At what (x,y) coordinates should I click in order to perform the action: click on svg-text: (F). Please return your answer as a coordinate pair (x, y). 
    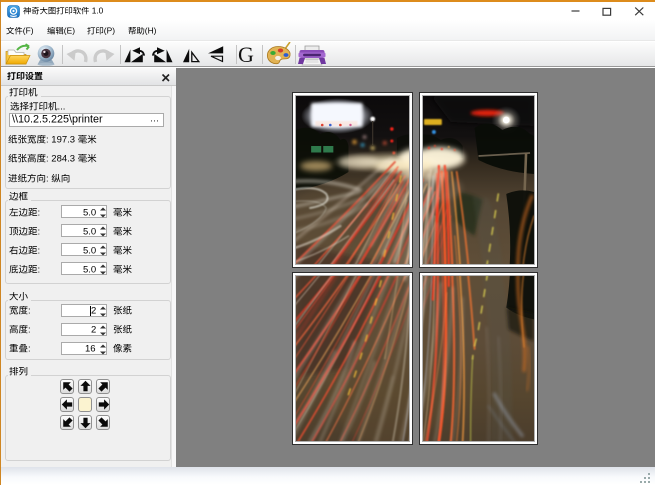
    Looking at the image, I should click on (28, 31).